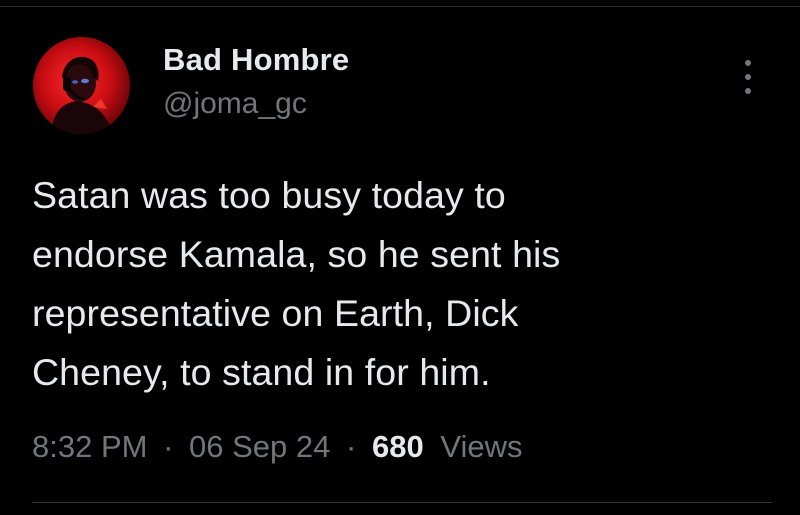 The height and width of the screenshot is (515, 800). Describe the element at coordinates (275, 313) in the screenshot. I see `tweet-text-line: representative on Earth, Dick` at that location.